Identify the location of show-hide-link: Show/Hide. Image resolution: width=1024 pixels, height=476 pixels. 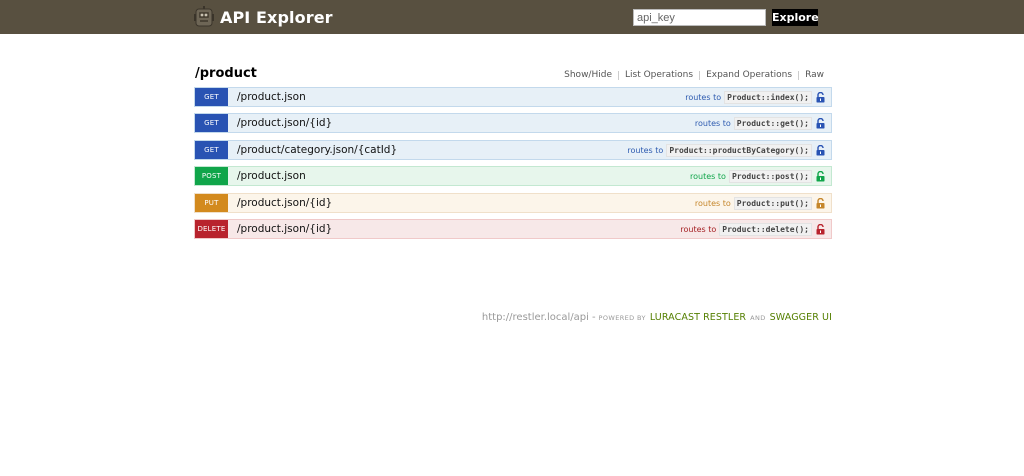
(588, 75).